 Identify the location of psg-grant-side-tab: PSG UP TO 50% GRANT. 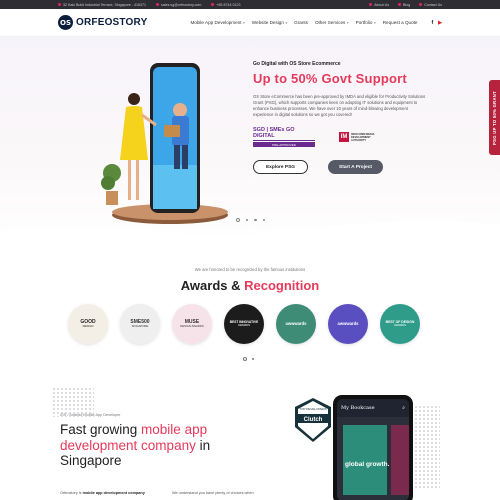
(494, 117).